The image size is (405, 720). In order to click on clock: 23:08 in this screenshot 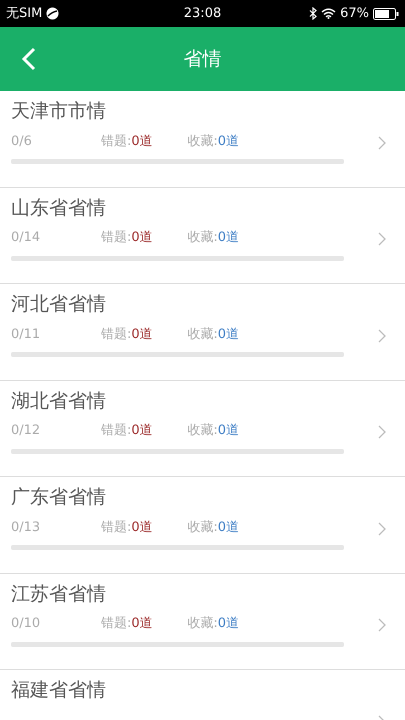, I will do `click(203, 13)`.